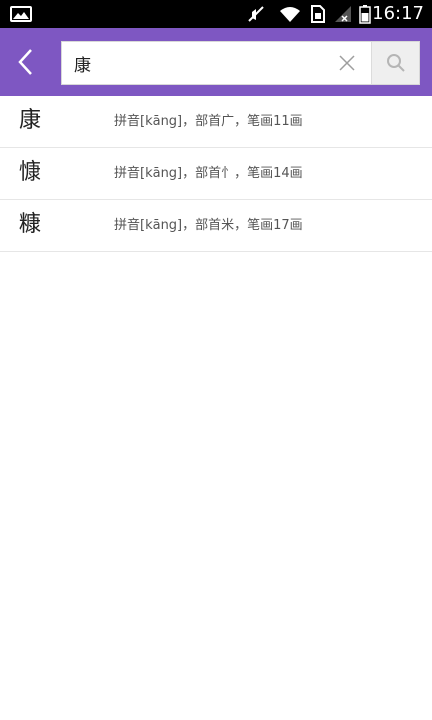  What do you see at coordinates (208, 173) in the screenshot?
I see `character-info: 拼音[kāng]，部首忄，笔画14画` at bounding box center [208, 173].